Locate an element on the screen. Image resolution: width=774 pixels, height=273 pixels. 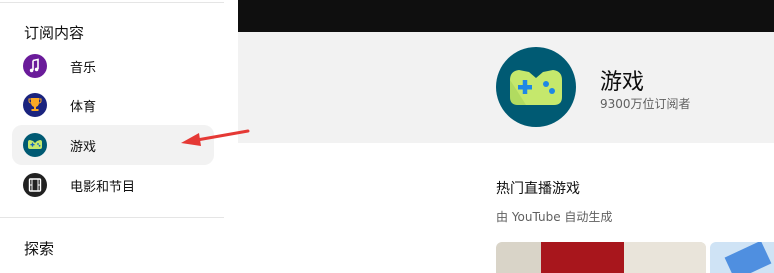
shelf-subtitle: 由 YouTube 自动生成 is located at coordinates (554, 217).